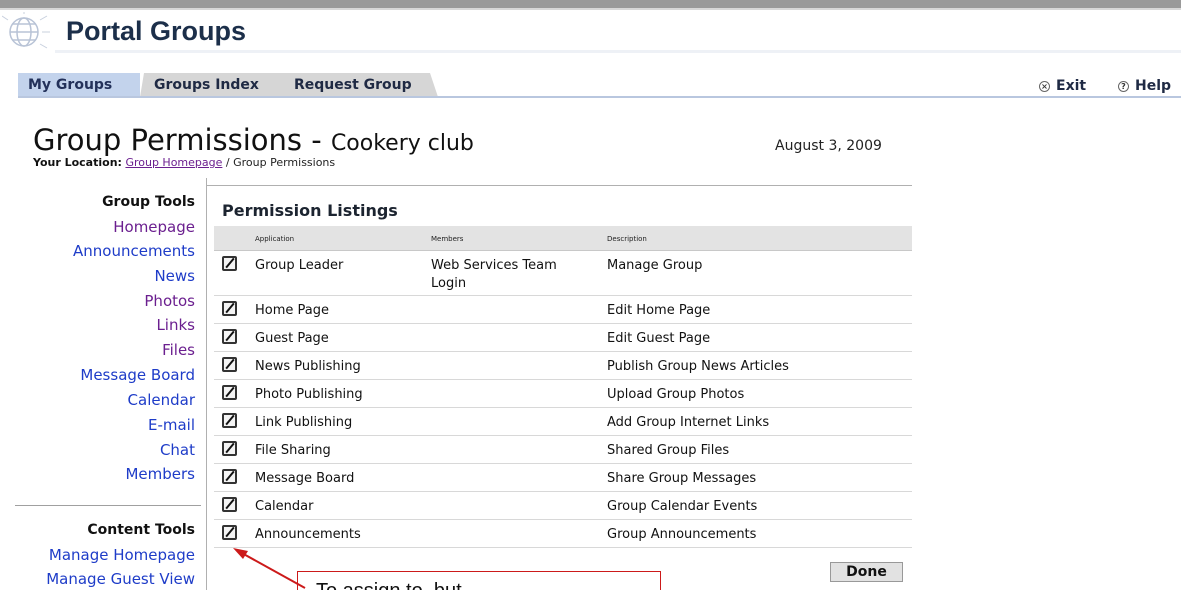  What do you see at coordinates (309, 394) in the screenshot?
I see `cell-application: Photo Publishing` at bounding box center [309, 394].